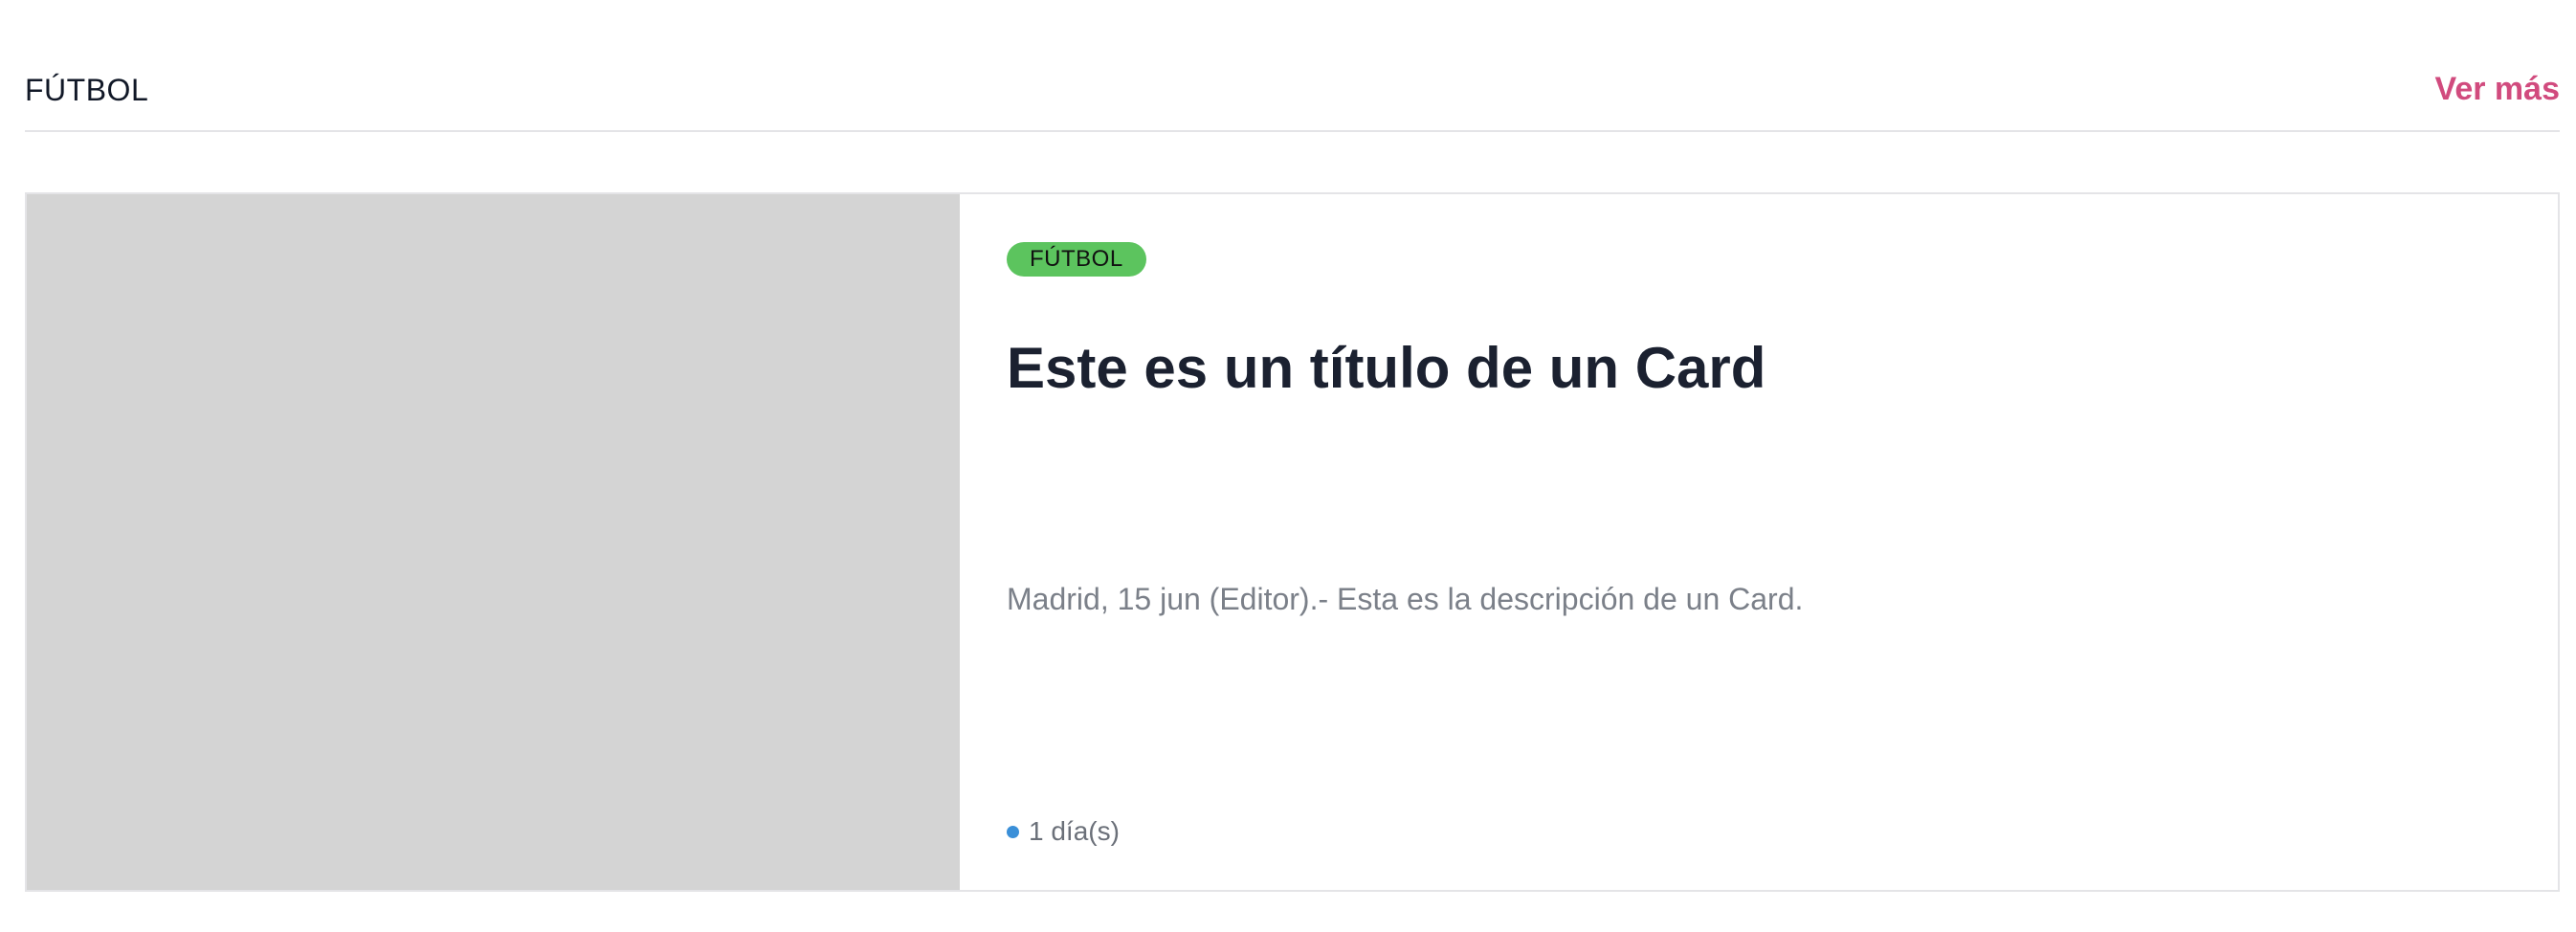 This screenshot has height=932, width=2576. Describe the element at coordinates (1386, 368) in the screenshot. I see `card-title: Este es un título de un Card` at that location.